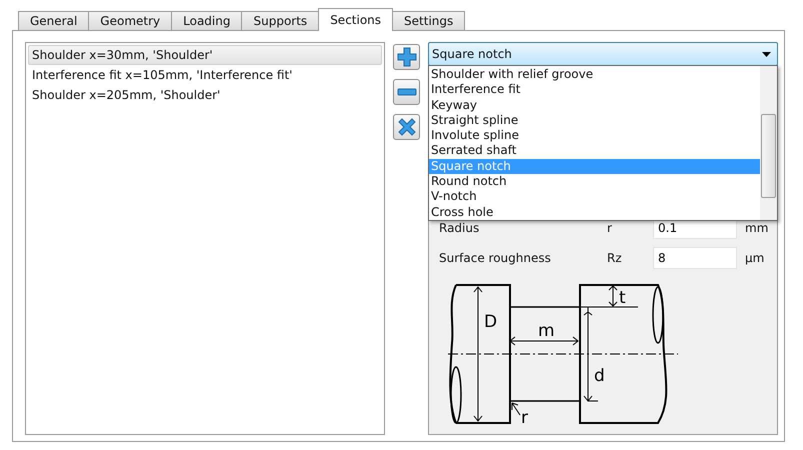 The image size is (803, 450). I want to click on dropdown-option: V-notch, so click(594, 197).